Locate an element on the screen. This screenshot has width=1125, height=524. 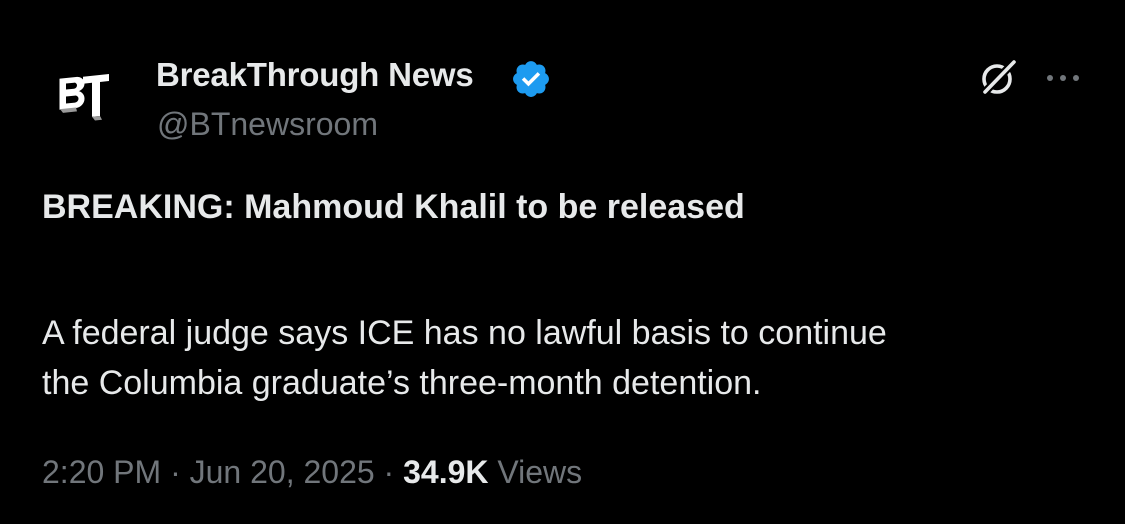
more-options-icon is located at coordinates (1063, 78).